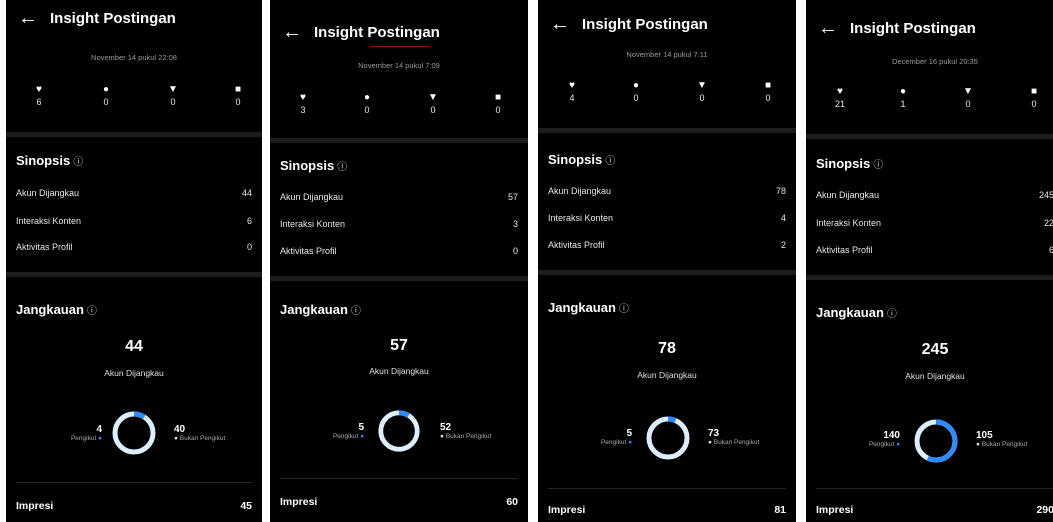 The width and height of the screenshot is (1053, 522). I want to click on reach-subtitle: Akun Dijangkau, so click(667, 375).